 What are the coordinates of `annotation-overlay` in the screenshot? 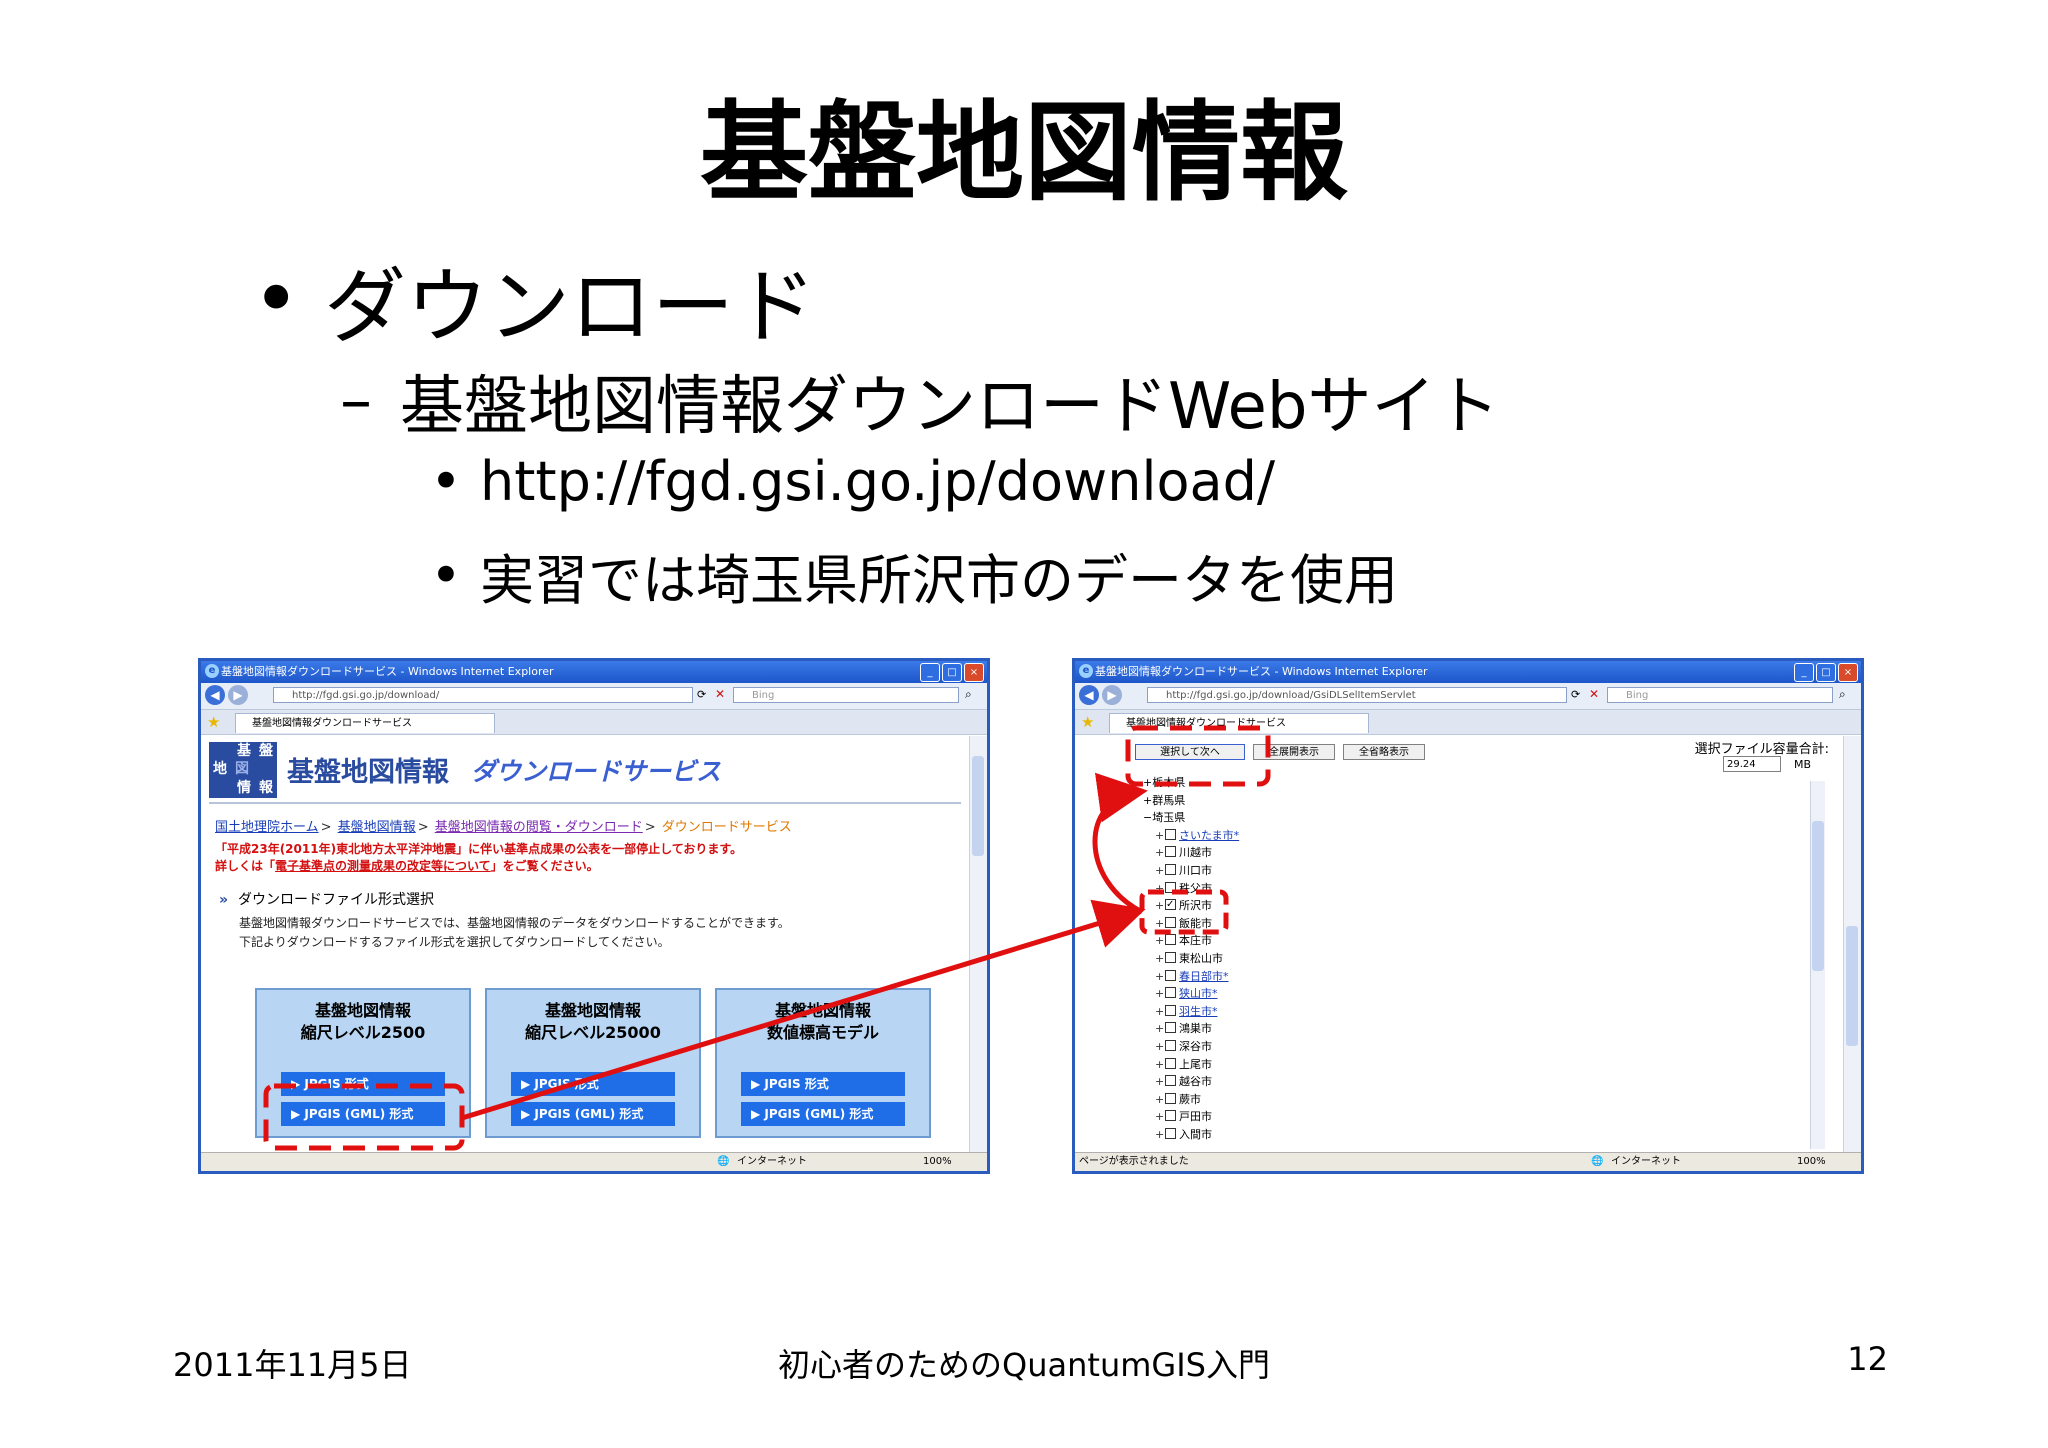 It's located at (767, 938).